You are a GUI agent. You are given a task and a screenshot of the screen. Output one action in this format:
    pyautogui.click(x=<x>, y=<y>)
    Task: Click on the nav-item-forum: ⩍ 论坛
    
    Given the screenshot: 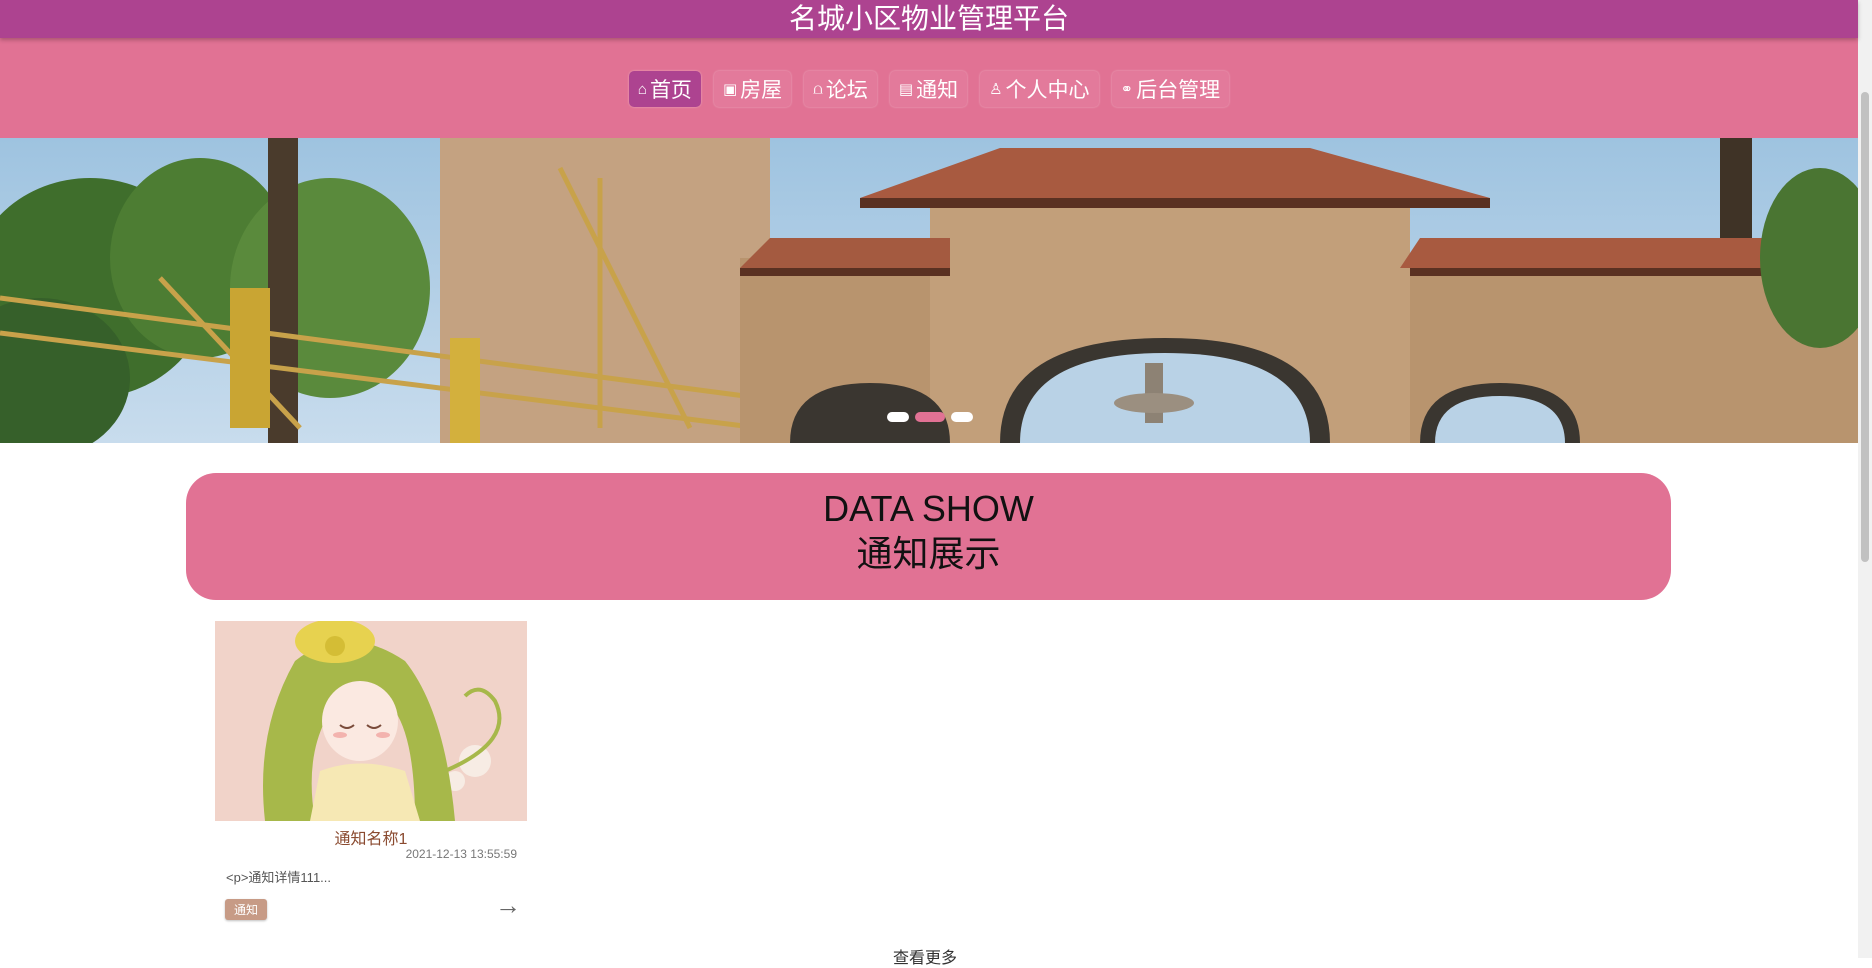 What is the action you would take?
    pyautogui.click(x=840, y=89)
    